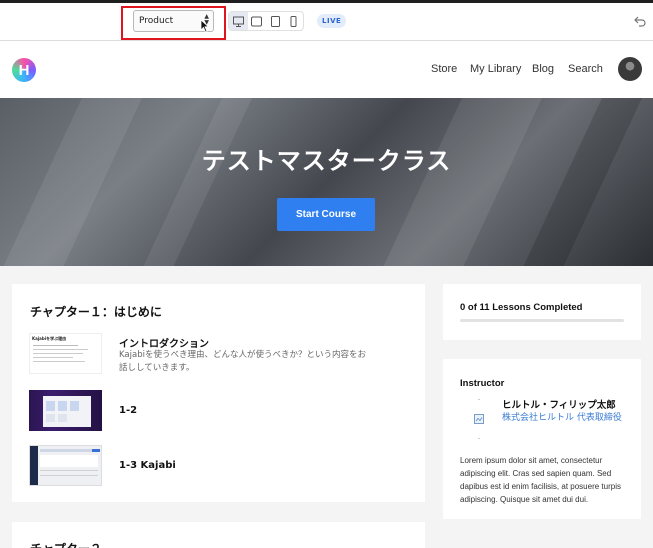 This screenshot has width=653, height=548. I want to click on nav-store: Store, so click(444, 69).